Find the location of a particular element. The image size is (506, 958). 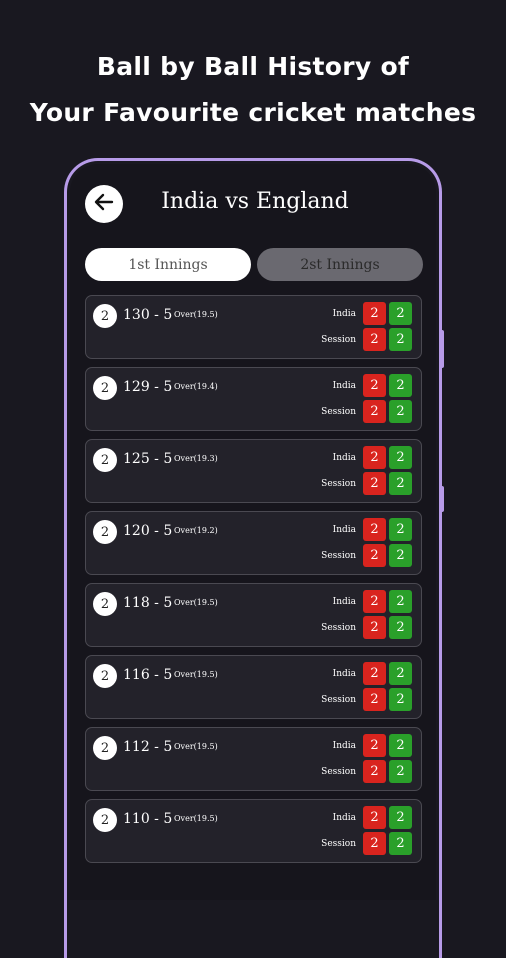

score-text: 110 - 5 is located at coordinates (148, 819).